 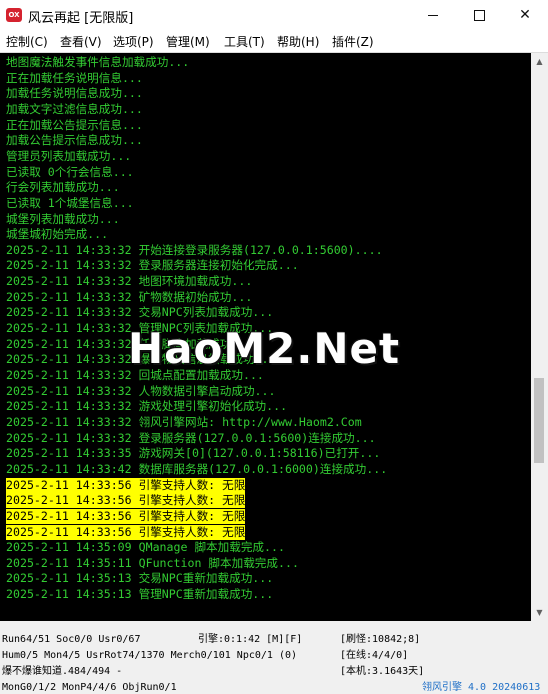 What do you see at coordinates (539, 61) in the screenshot?
I see `scroll-up-icon: ▲` at bounding box center [539, 61].